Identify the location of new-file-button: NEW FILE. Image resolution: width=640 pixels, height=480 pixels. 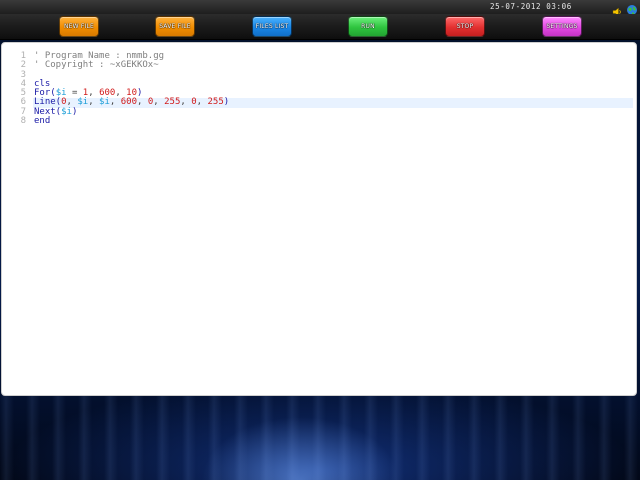
(79, 26).